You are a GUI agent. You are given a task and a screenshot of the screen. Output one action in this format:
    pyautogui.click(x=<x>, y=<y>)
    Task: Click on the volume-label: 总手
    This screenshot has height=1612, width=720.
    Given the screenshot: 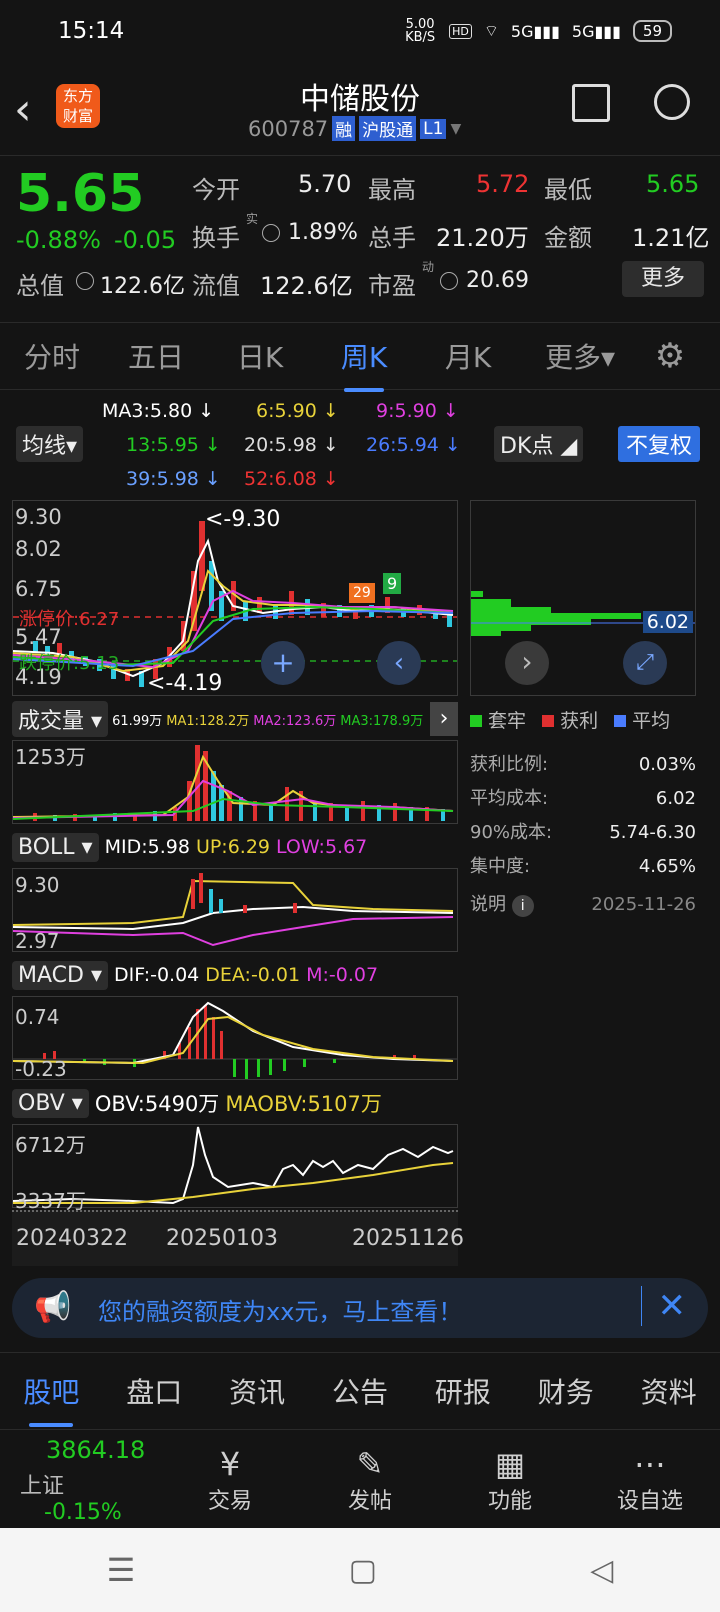 What is the action you would take?
    pyautogui.click(x=392, y=238)
    